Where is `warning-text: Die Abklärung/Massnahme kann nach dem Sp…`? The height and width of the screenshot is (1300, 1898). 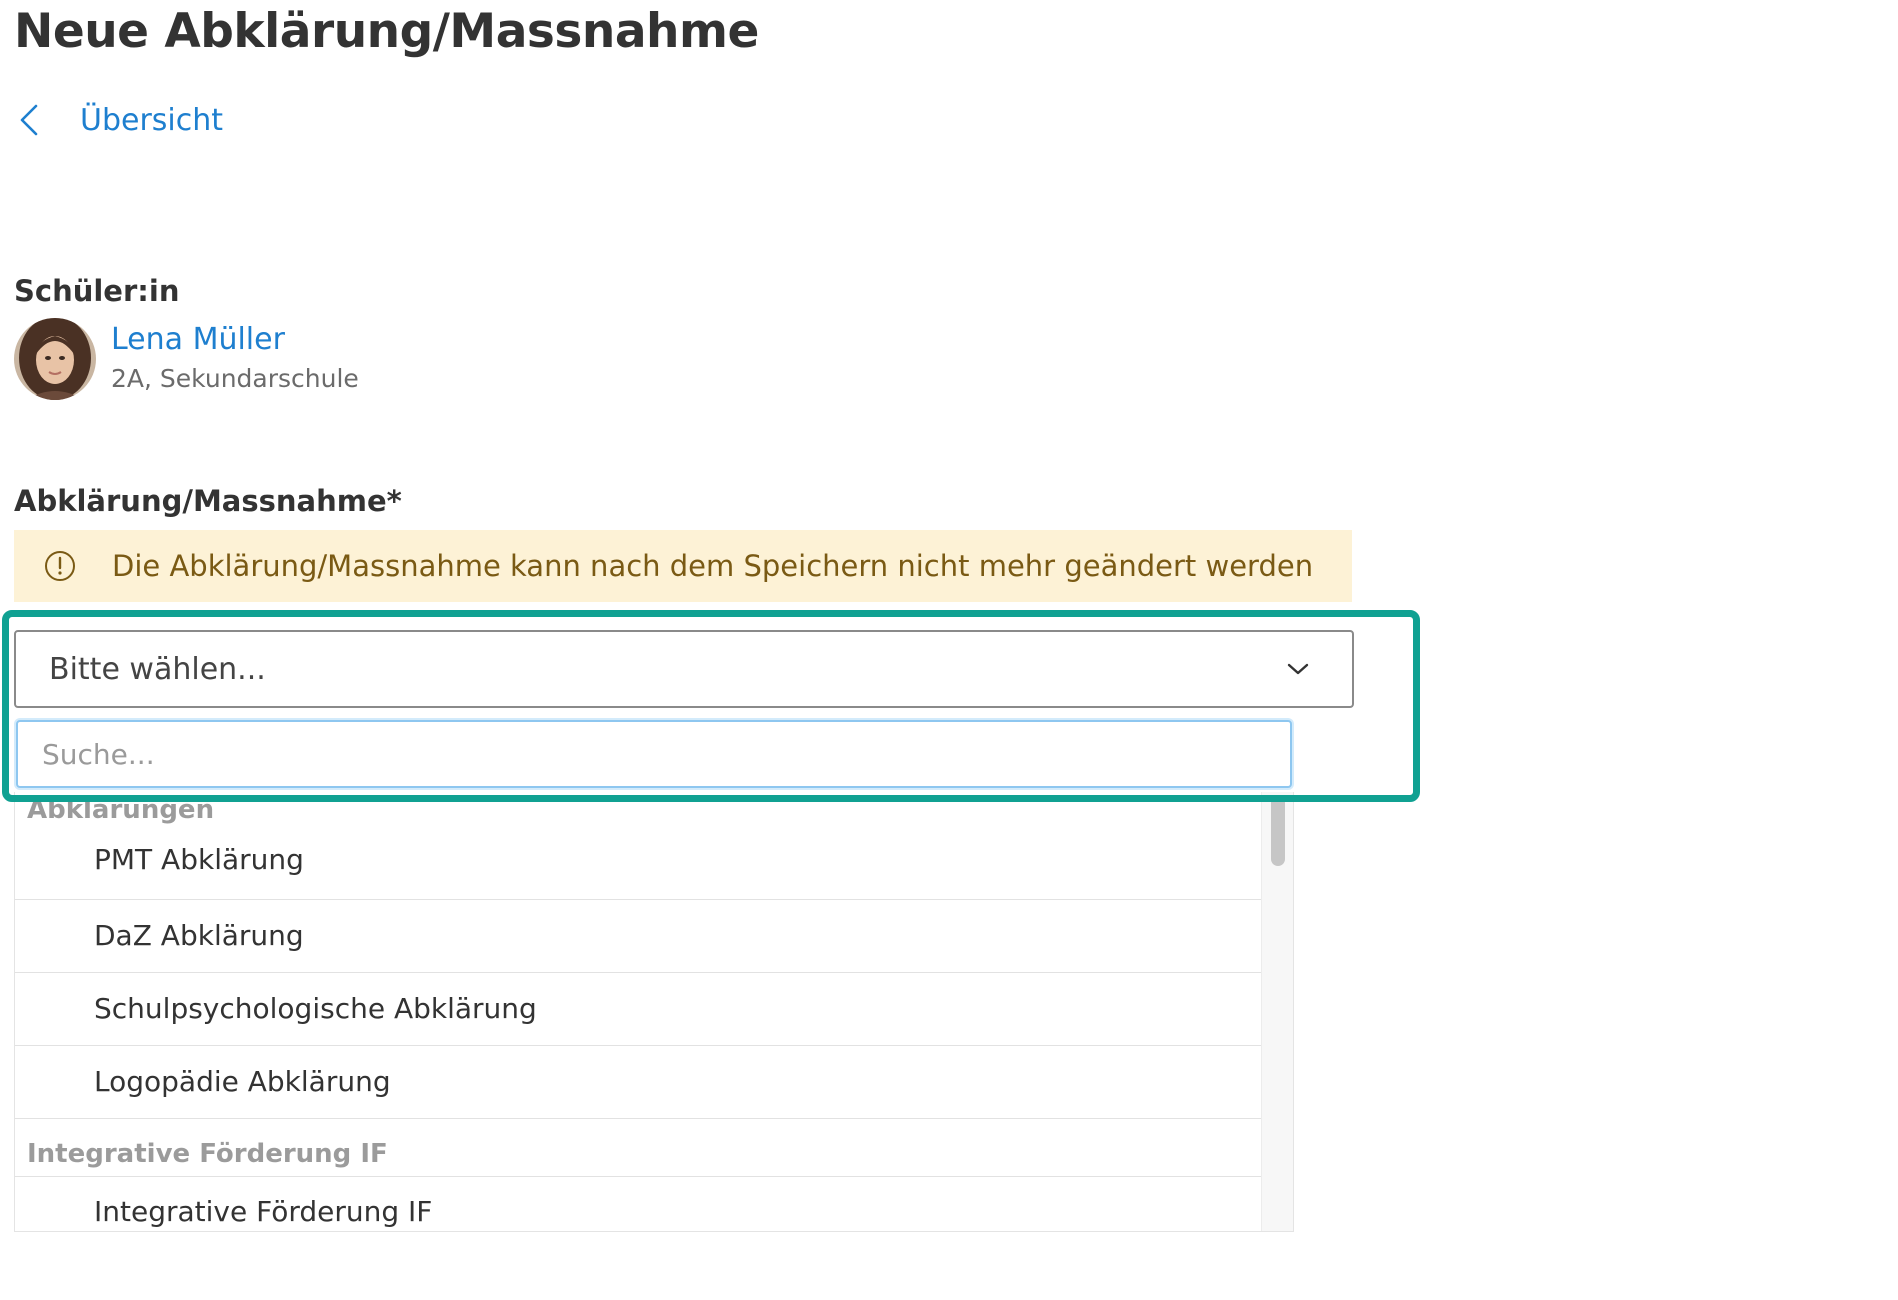
warning-text: Die Abklärung/Massnahme kann nach dem Sp… is located at coordinates (713, 566).